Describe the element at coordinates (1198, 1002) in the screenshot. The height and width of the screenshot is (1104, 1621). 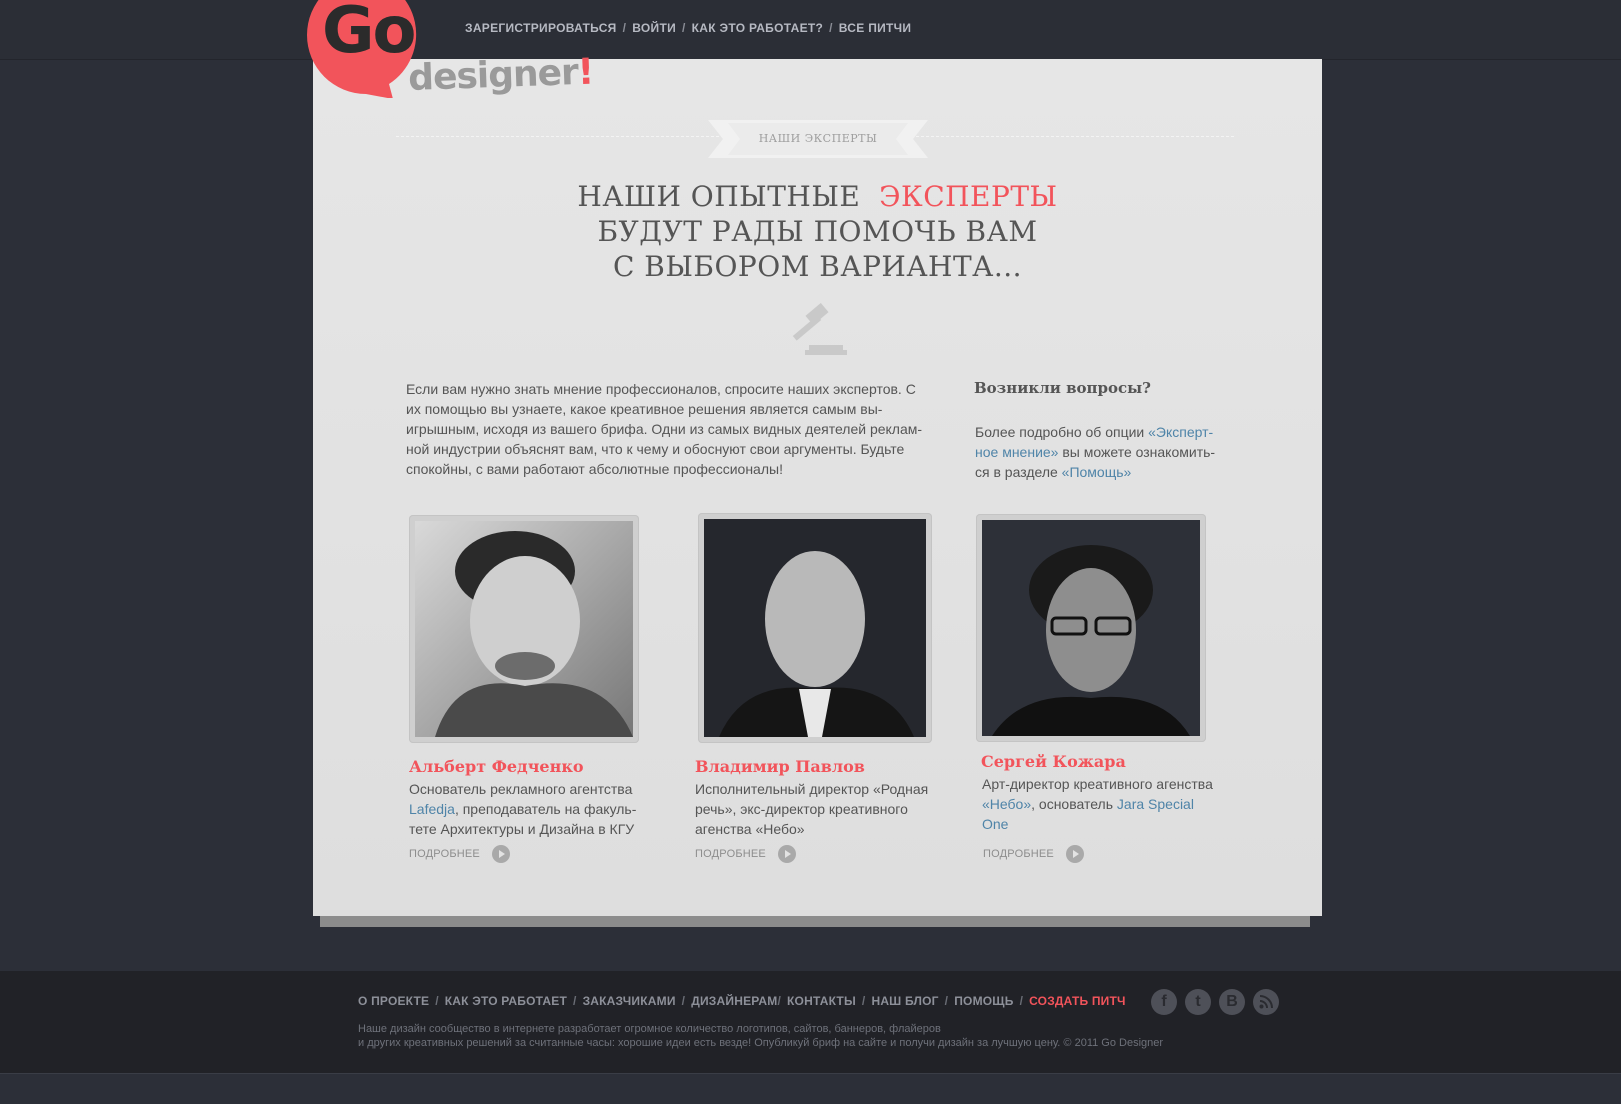
I see `twitter-icon: t` at that location.